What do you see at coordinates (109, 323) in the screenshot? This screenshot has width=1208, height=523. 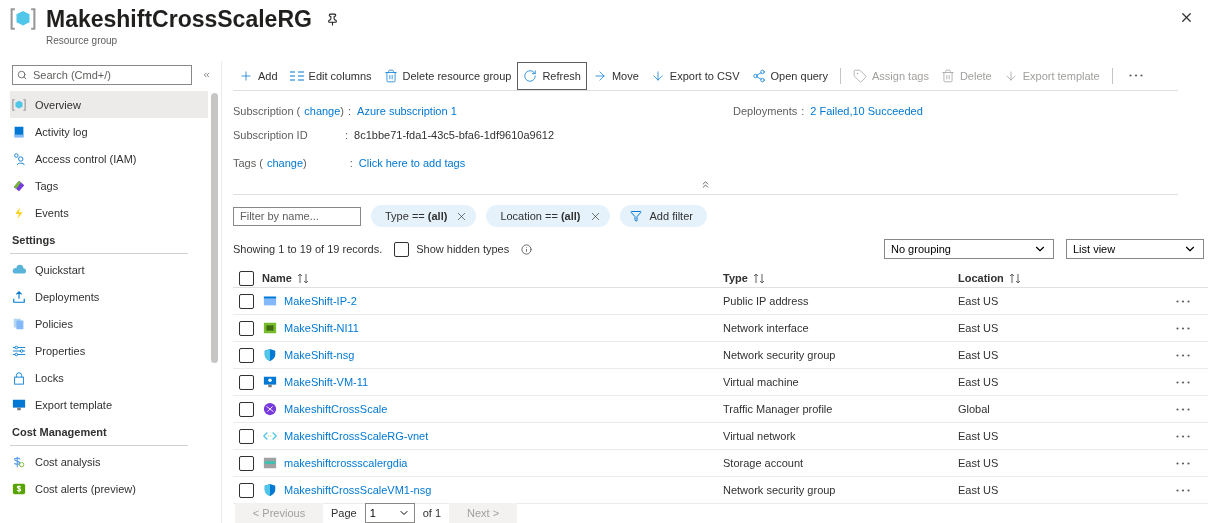 I see `nav-item: Policies` at bounding box center [109, 323].